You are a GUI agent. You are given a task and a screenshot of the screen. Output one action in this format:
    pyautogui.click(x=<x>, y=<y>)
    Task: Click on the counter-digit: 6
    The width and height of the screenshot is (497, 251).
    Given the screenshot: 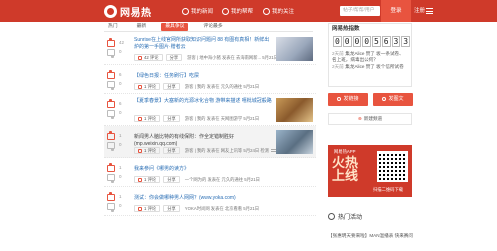 What is the action you would take?
    pyautogui.click(x=386, y=41)
    